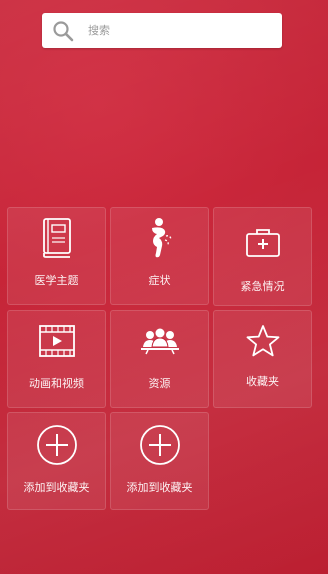 The height and width of the screenshot is (574, 328). Describe the element at coordinates (56, 383) in the screenshot. I see `tile-label: 动画和视频` at that location.